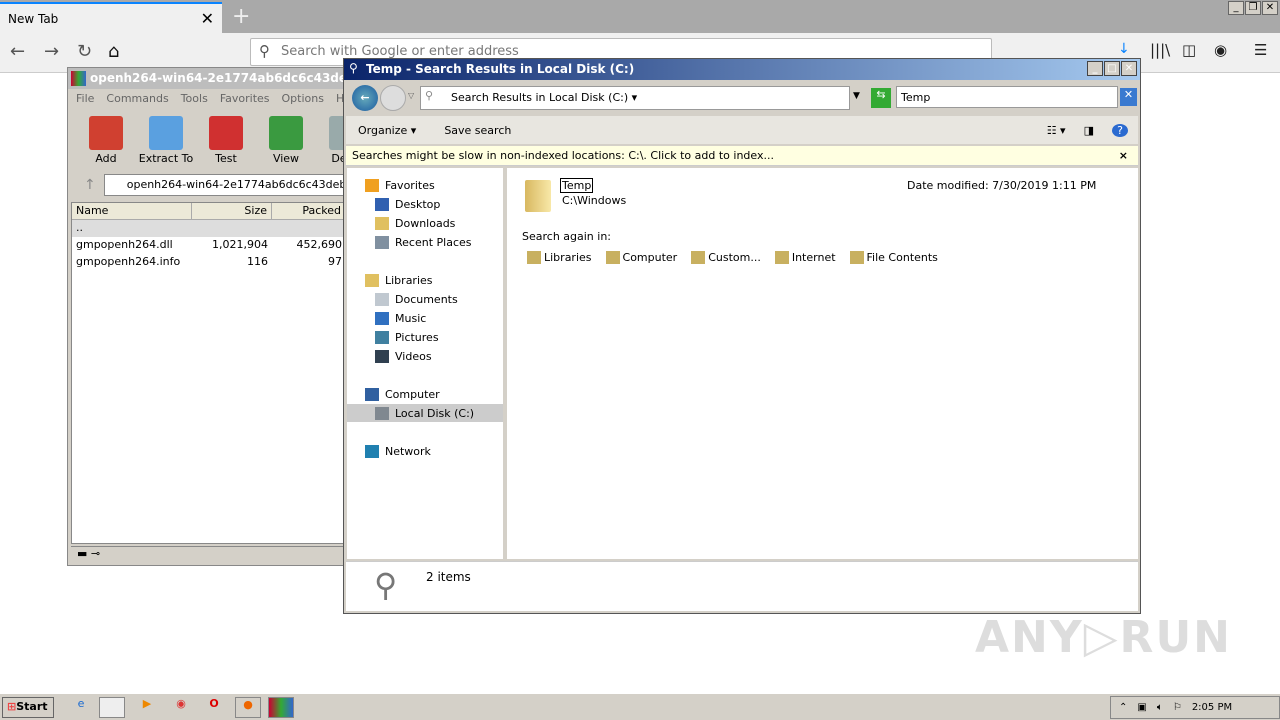 Image resolution: width=1280 pixels, height=720 pixels. I want to click on taskbar-media-player-icon: ▶, so click(147, 707).